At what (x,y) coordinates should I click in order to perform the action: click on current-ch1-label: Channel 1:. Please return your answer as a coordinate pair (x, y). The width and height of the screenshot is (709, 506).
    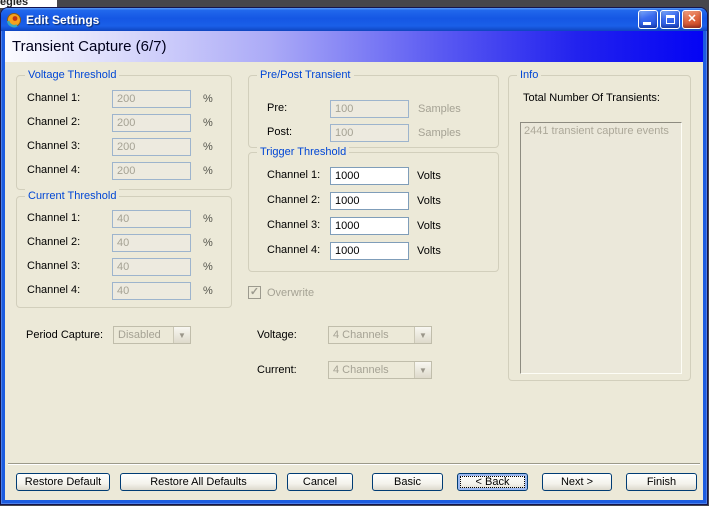
    Looking at the image, I should click on (54, 218).